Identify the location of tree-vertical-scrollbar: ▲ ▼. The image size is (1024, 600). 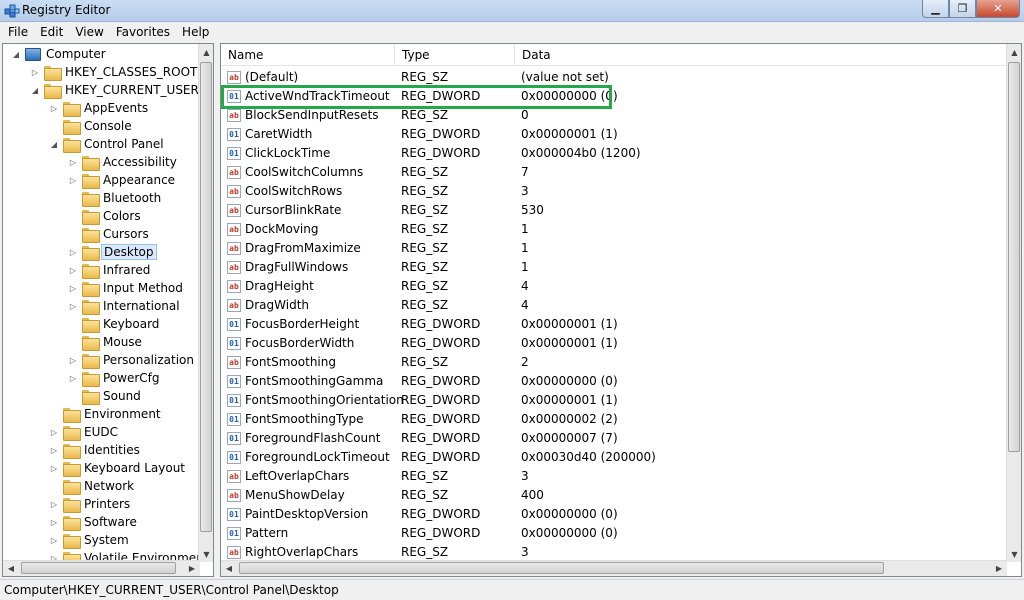
(205, 303).